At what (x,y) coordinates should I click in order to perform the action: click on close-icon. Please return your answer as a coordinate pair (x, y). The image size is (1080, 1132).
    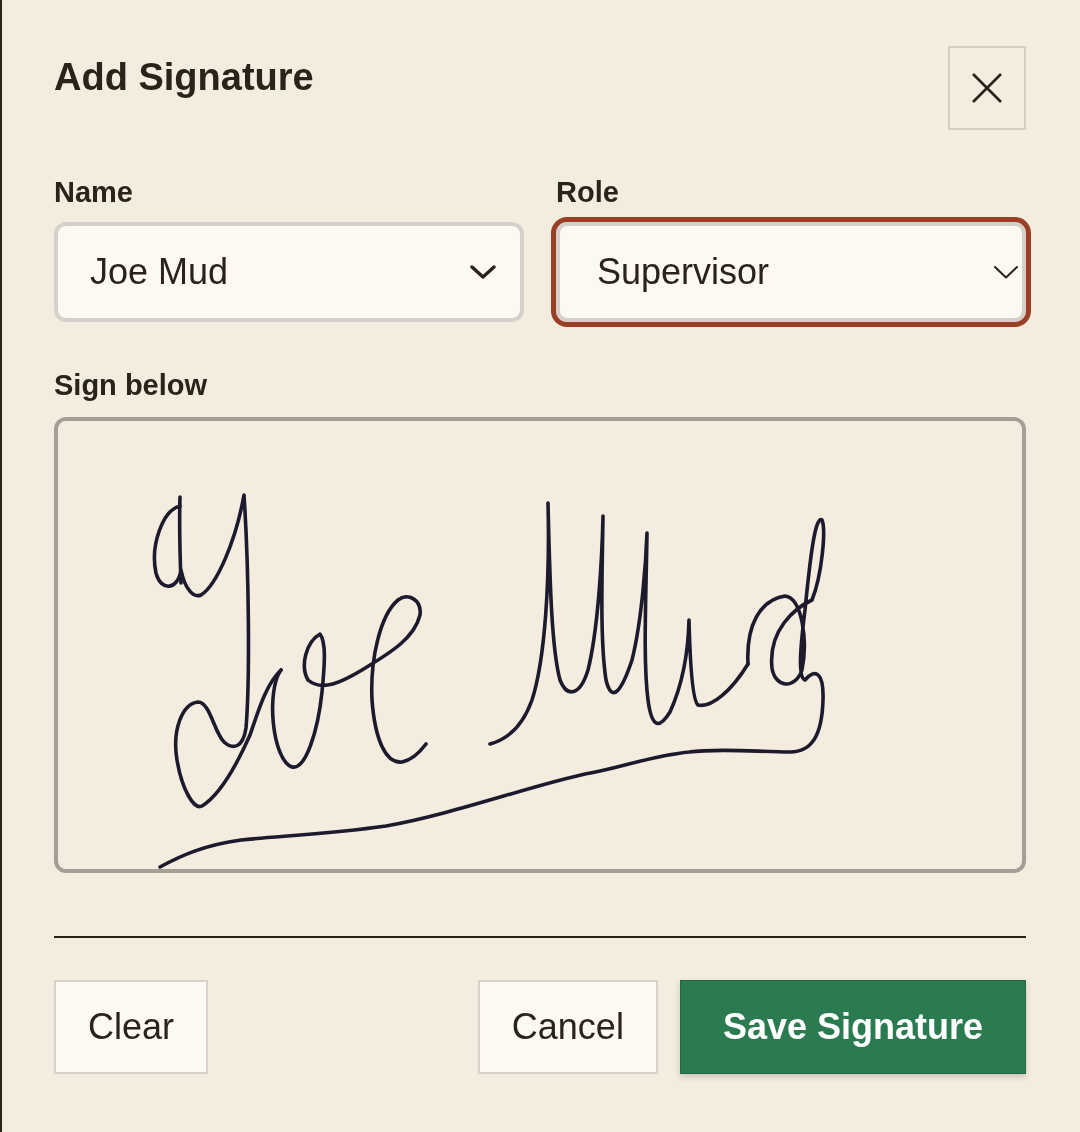
    Looking at the image, I should click on (987, 88).